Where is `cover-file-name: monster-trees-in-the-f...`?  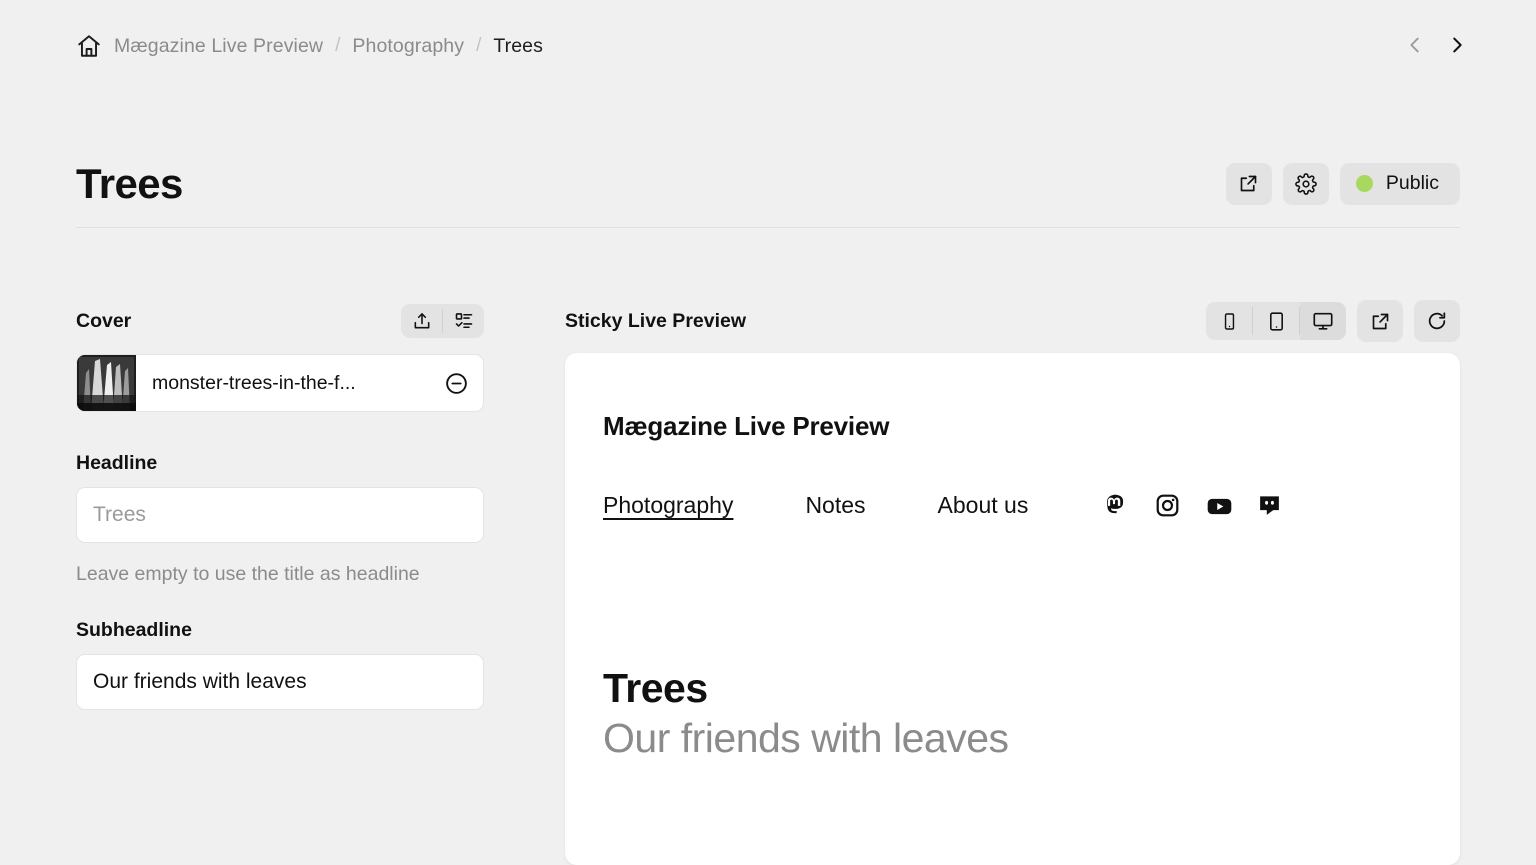 cover-file-name: monster-trees-in-the-f... is located at coordinates (254, 382).